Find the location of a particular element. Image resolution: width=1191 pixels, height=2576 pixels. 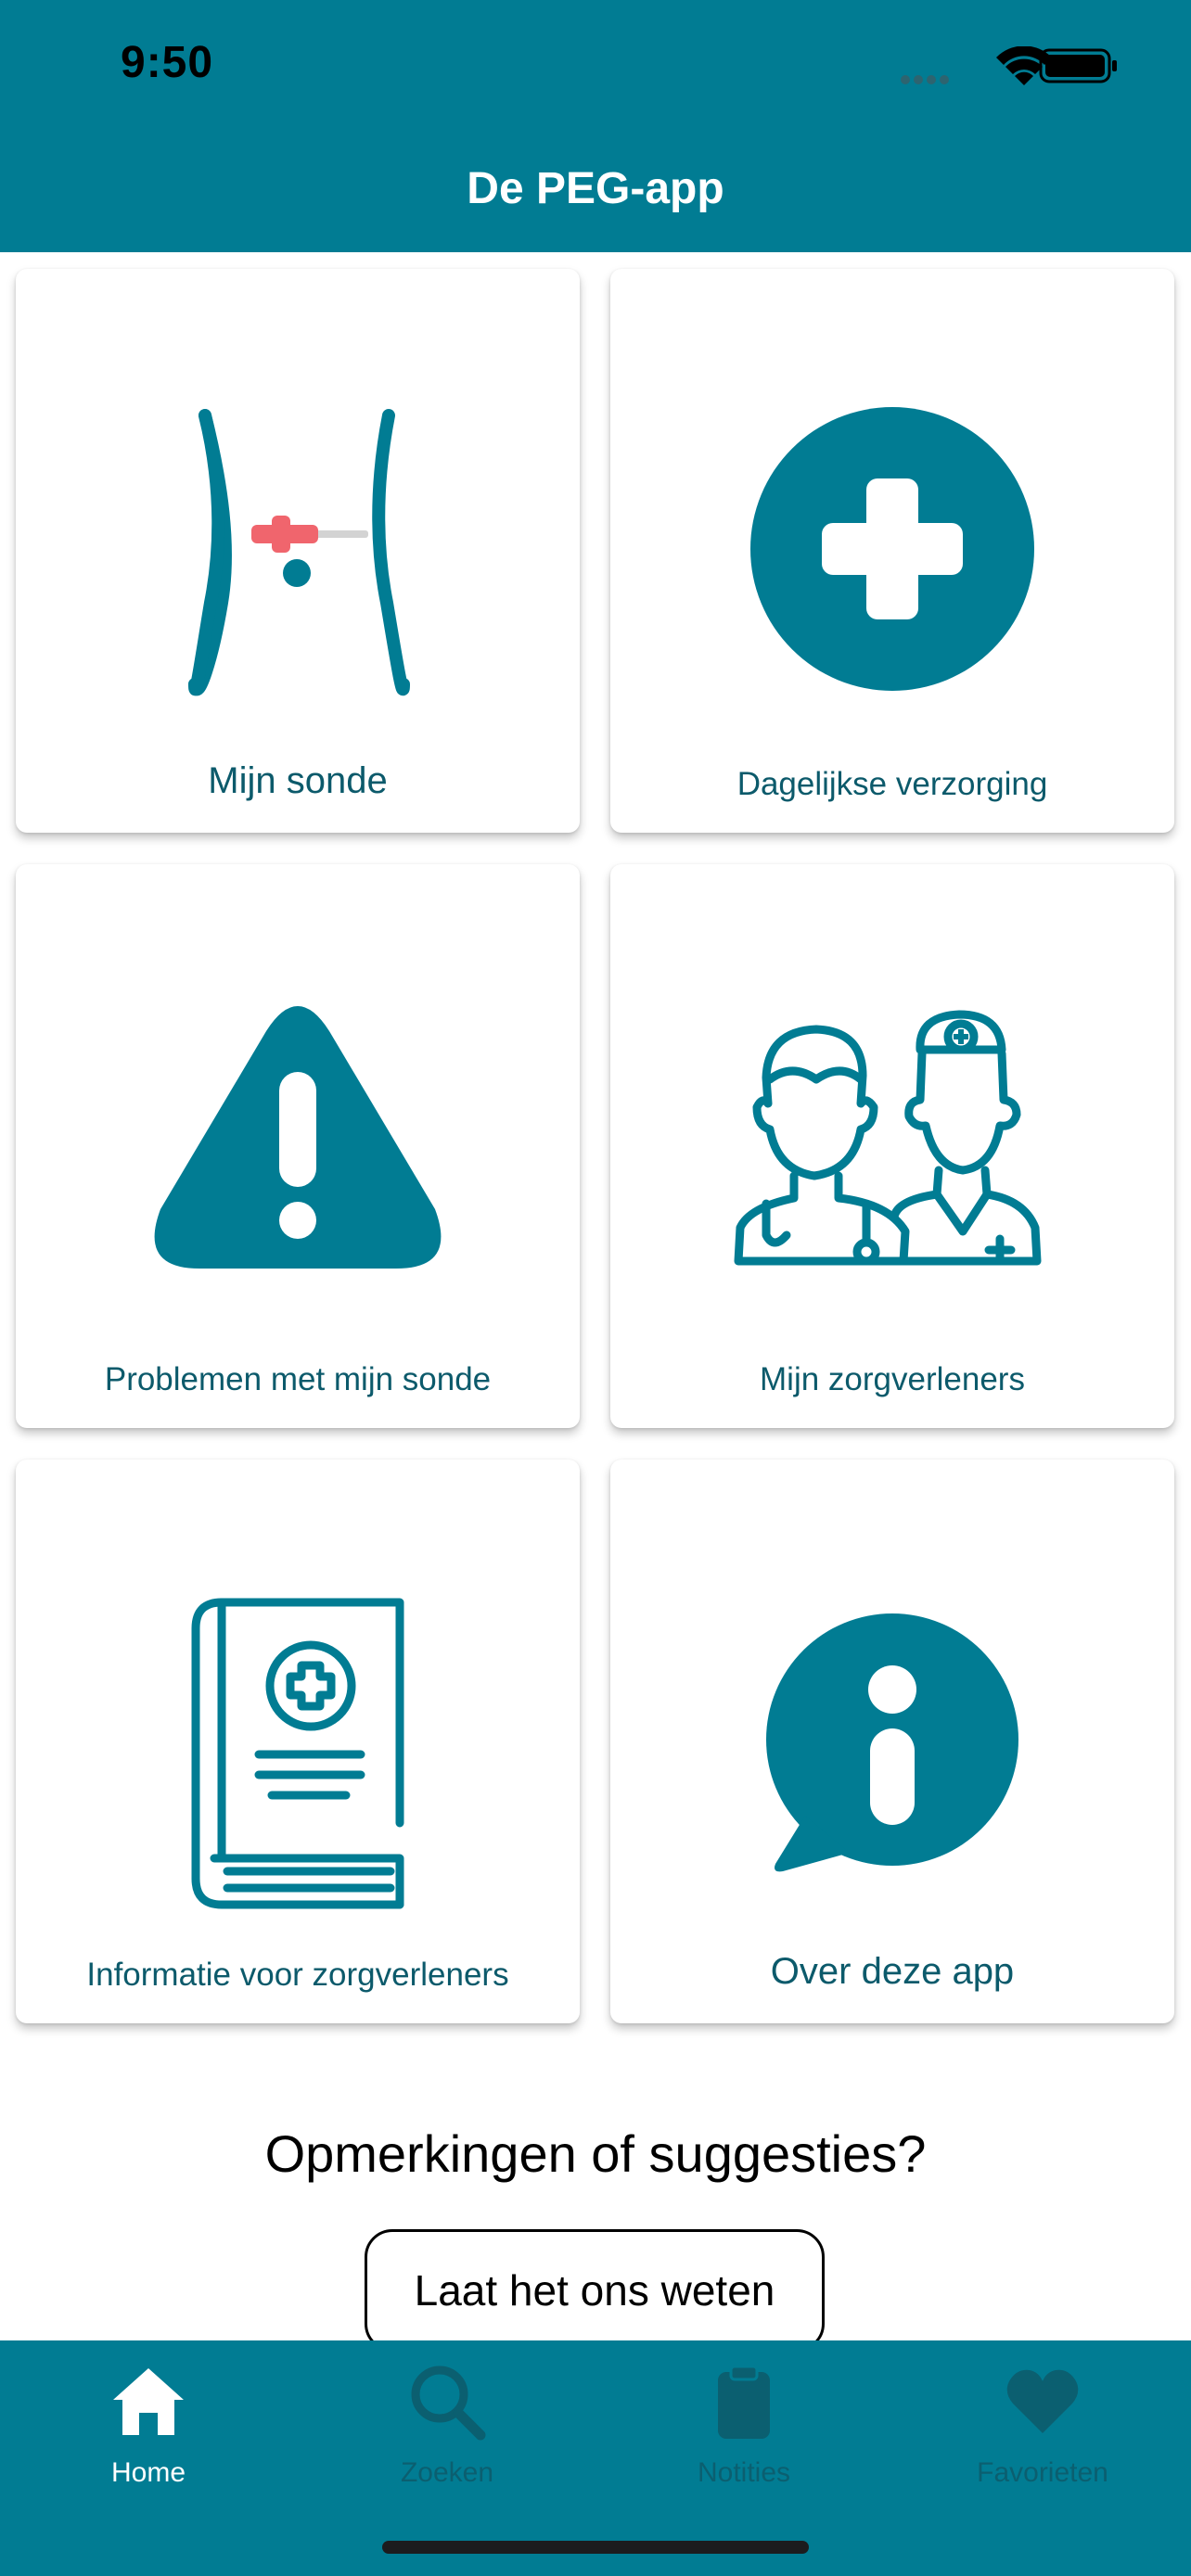

tab-zoeken: Zoeken is located at coordinates (447, 2414).